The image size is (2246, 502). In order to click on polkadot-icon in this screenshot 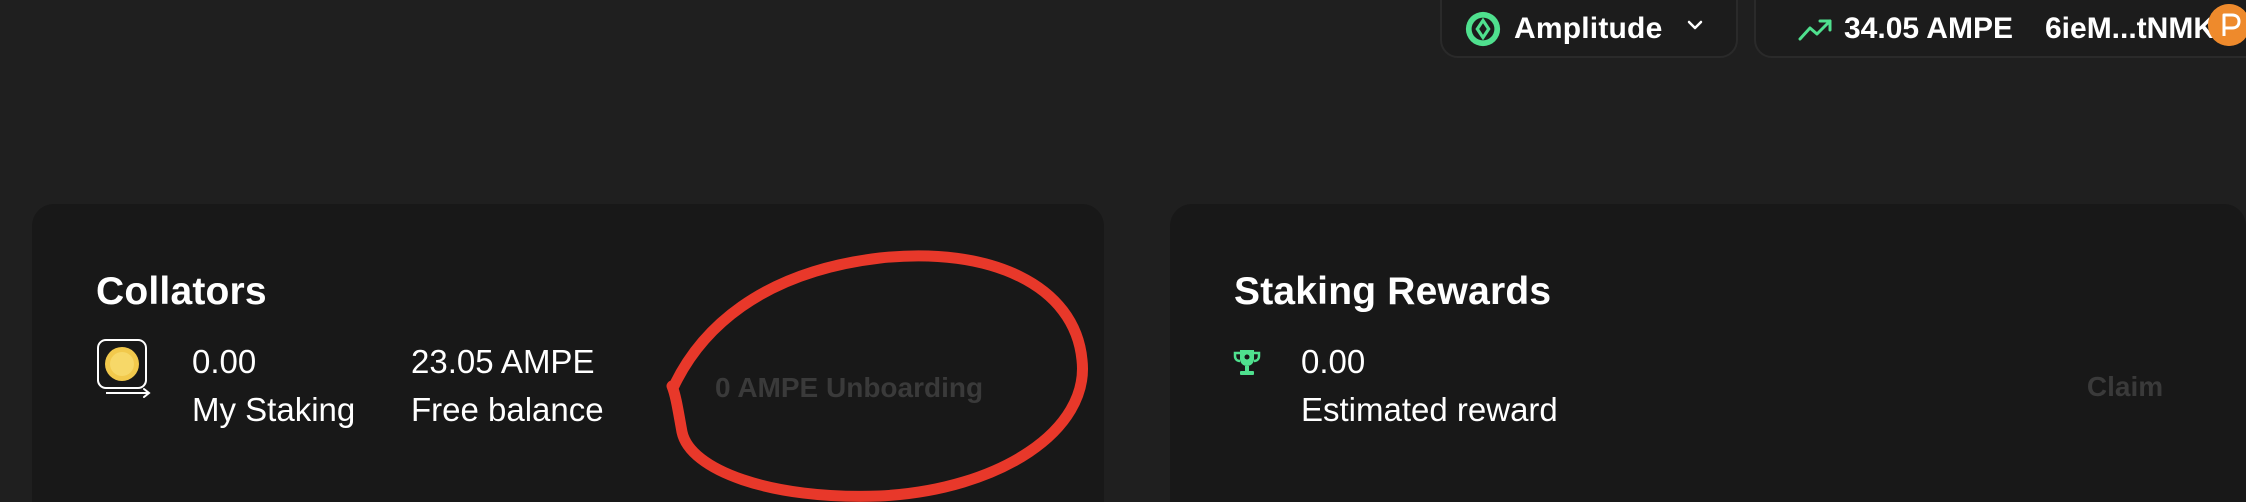, I will do `click(2227, 25)`.